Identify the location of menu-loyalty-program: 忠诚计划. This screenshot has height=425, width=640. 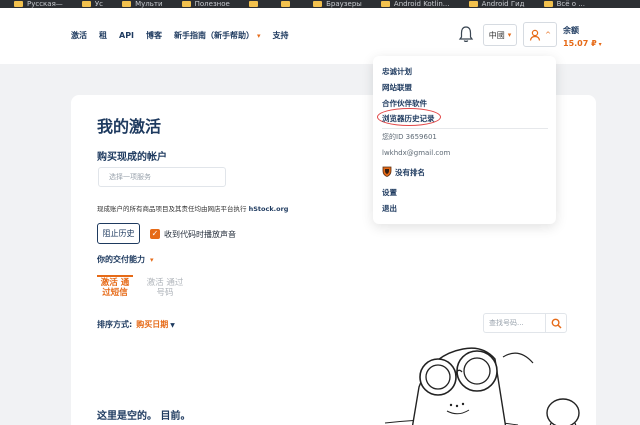
(397, 71).